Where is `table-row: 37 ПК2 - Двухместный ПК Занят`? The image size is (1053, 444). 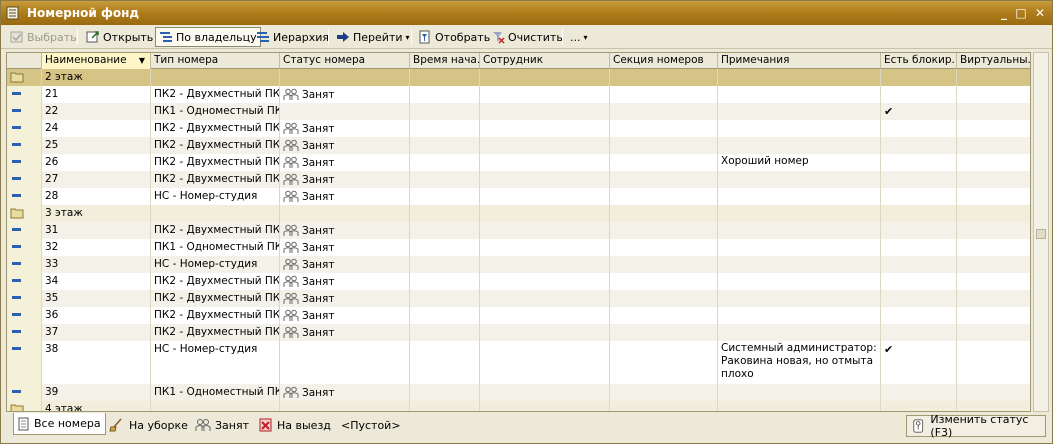 table-row: 37 ПК2 - Двухместный ПК Занят is located at coordinates (518, 332).